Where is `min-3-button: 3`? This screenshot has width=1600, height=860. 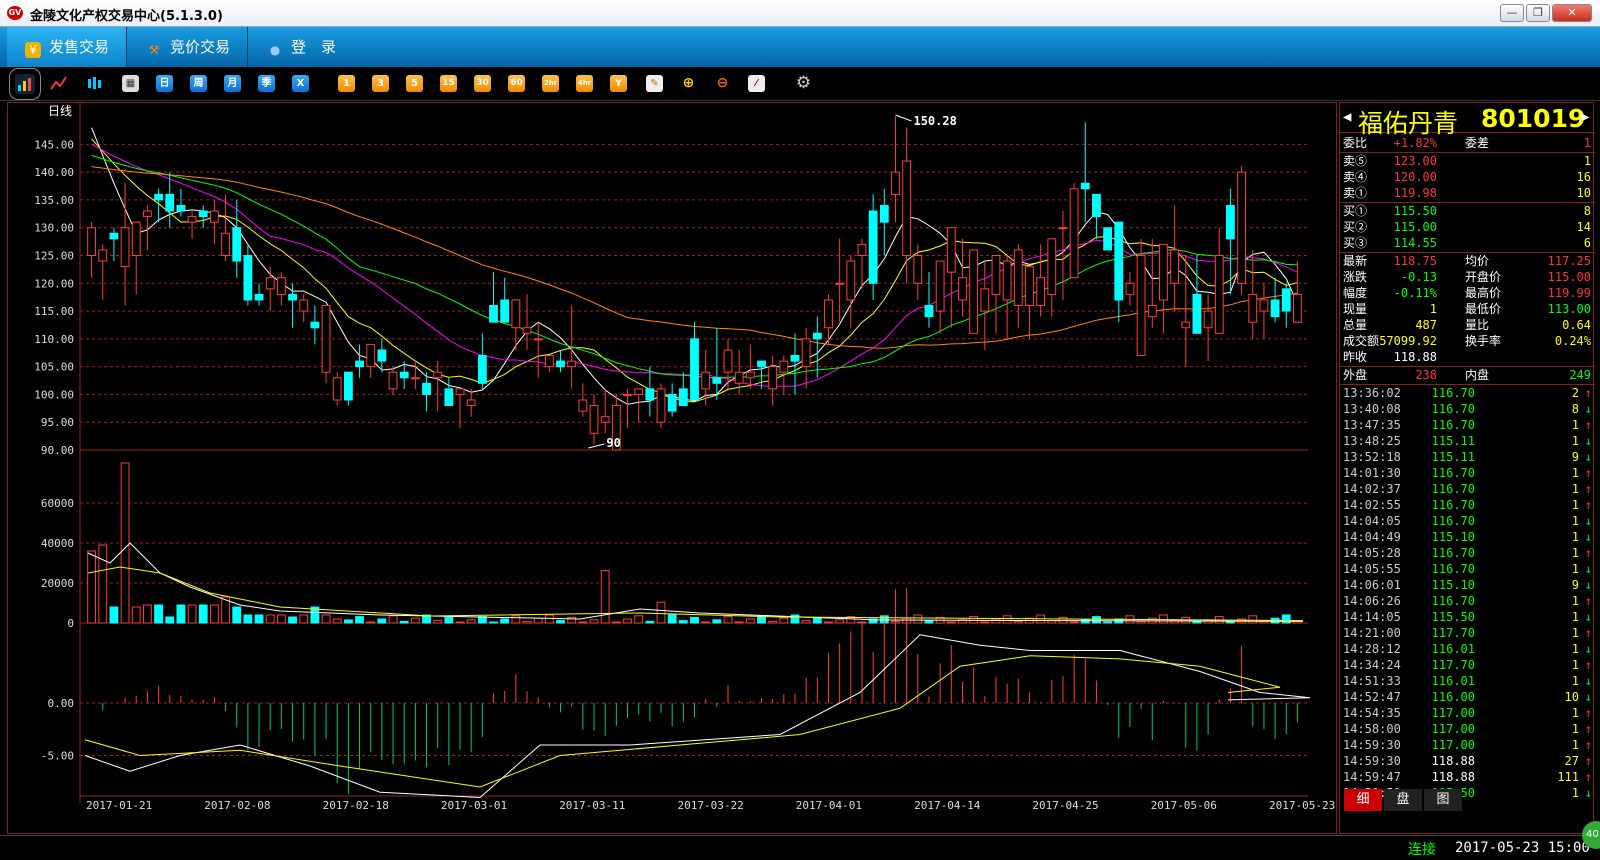 min-3-button: 3 is located at coordinates (380, 83).